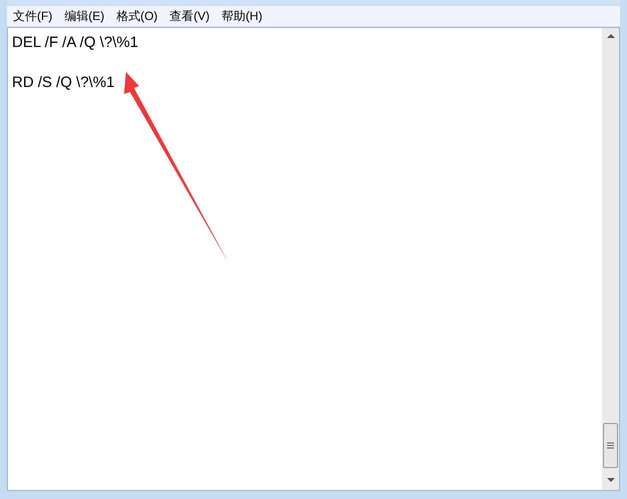 Image resolution: width=627 pixels, height=499 pixels. I want to click on grip-icon, so click(610, 445).